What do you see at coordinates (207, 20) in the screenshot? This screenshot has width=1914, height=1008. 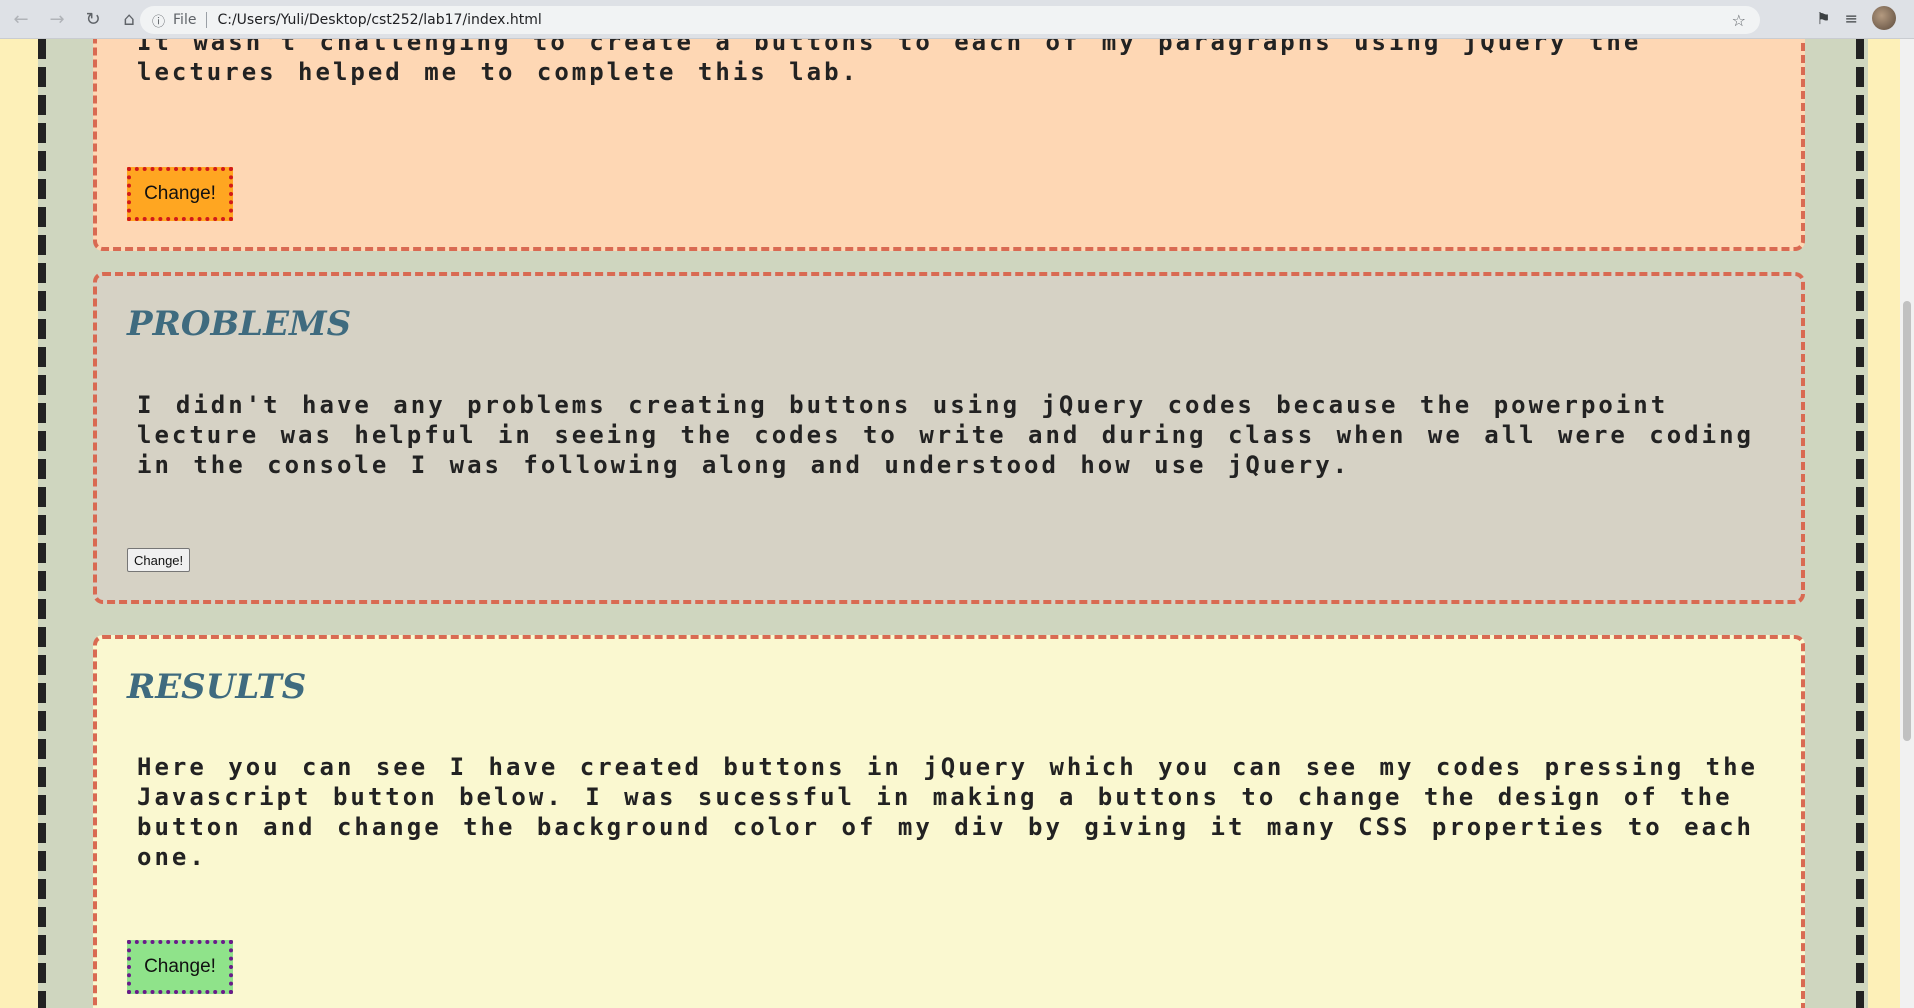 I see `address-divider` at bounding box center [207, 20].